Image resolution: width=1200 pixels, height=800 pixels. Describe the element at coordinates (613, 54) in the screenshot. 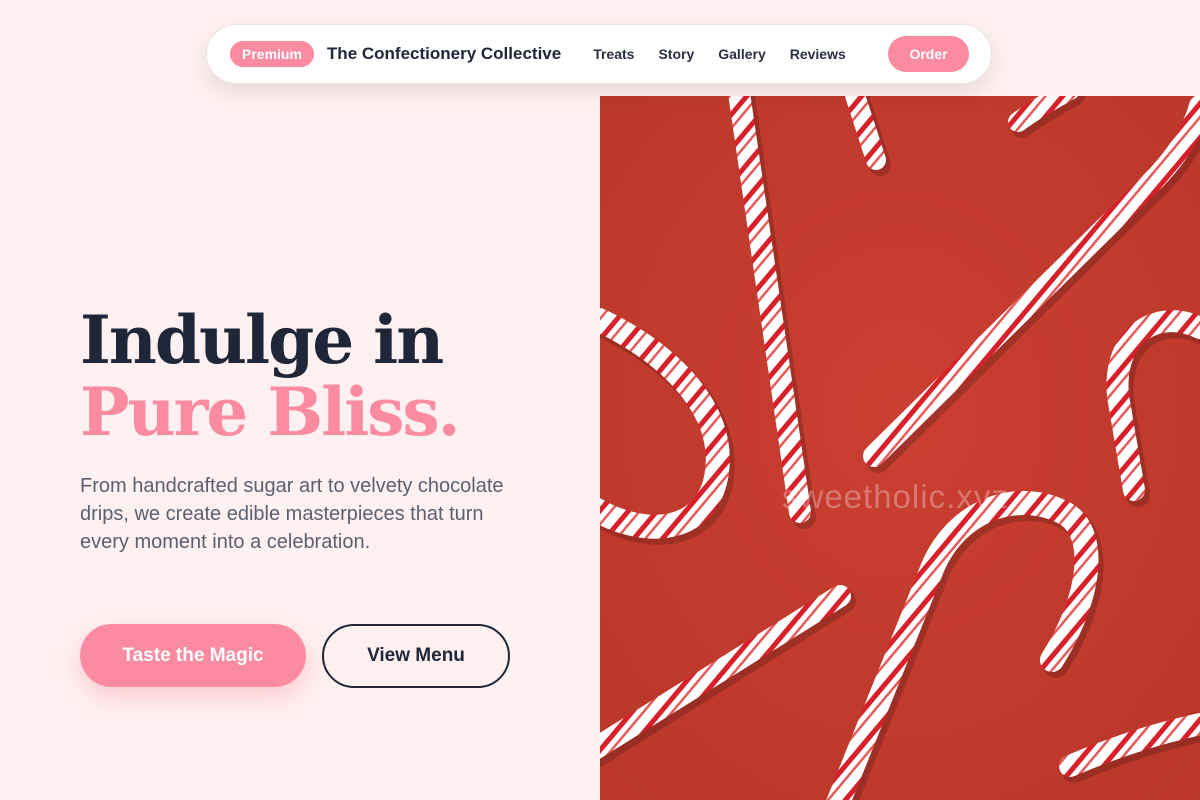

I see `nav-link-treats: Treats` at that location.